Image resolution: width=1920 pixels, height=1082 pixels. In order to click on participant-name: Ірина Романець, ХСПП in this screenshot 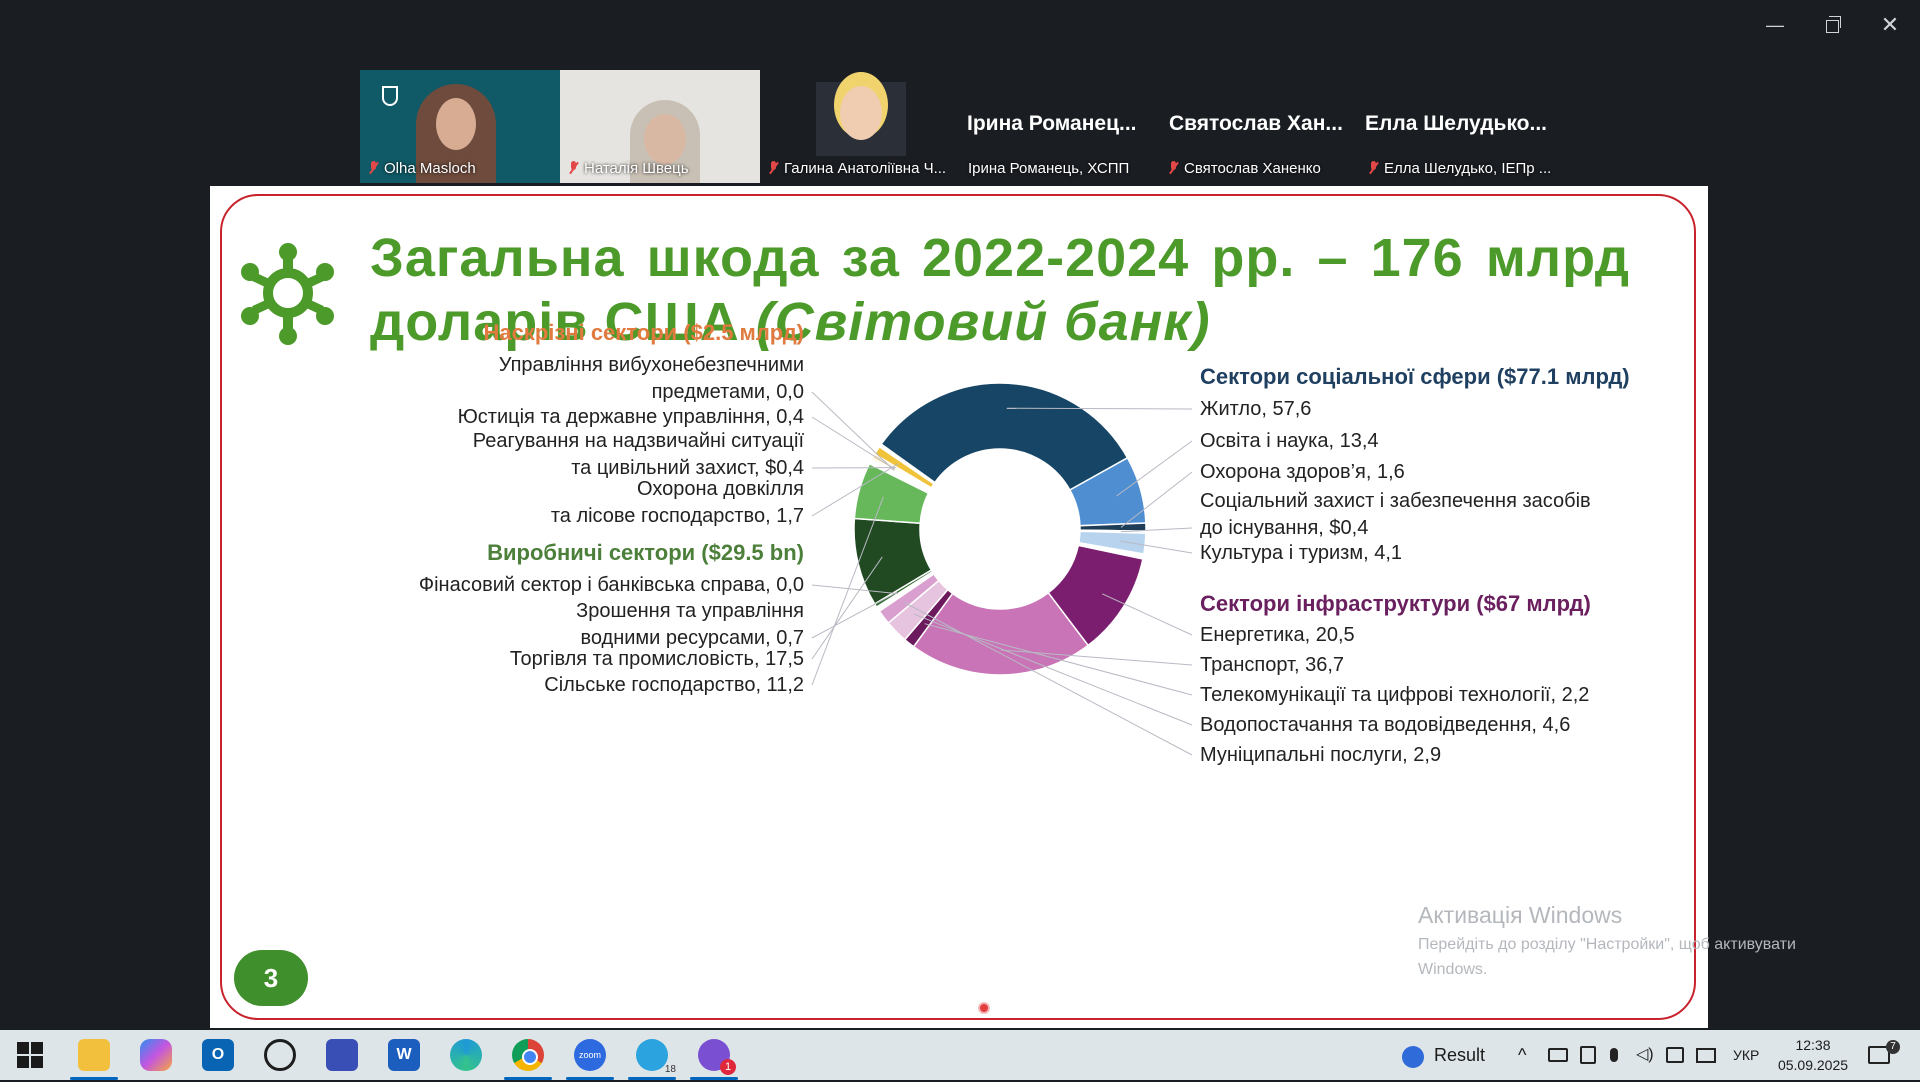, I will do `click(1048, 168)`.